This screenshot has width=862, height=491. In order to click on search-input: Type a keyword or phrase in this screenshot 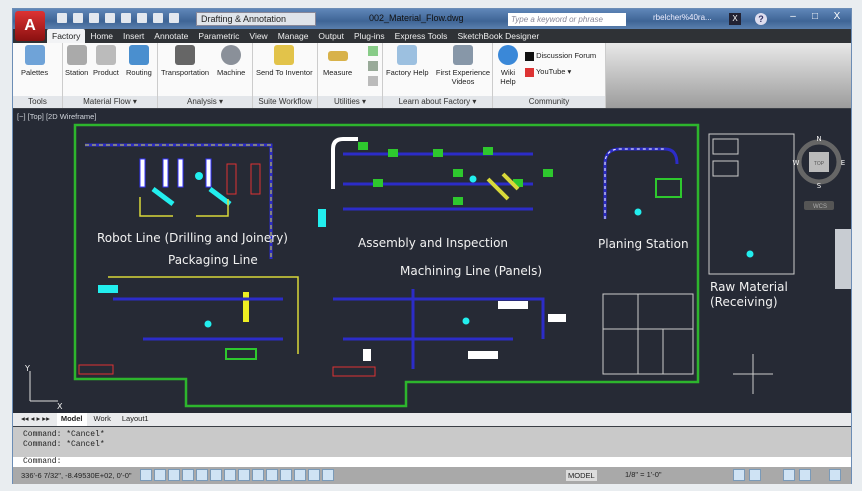, I will do `click(567, 19)`.